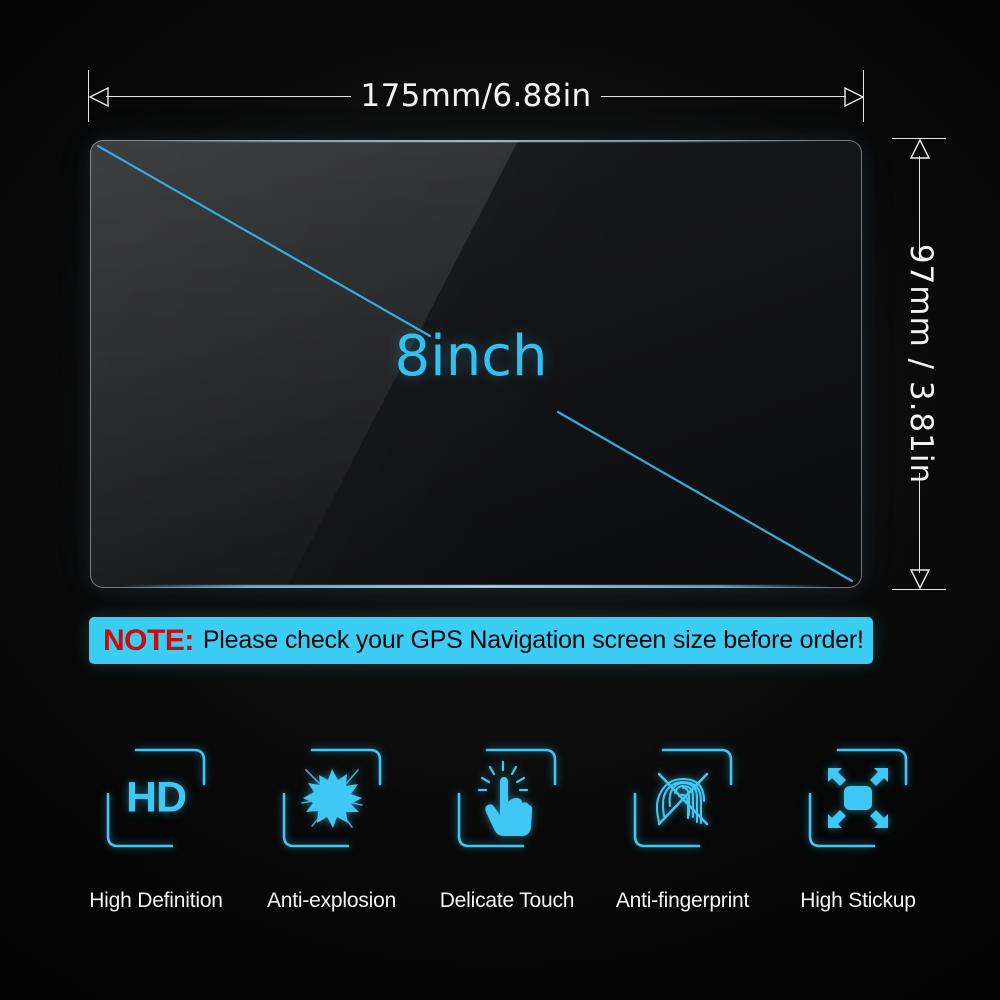 The image size is (1000, 1000). What do you see at coordinates (148, 640) in the screenshot?
I see `note-prefix-label: NOTE:` at bounding box center [148, 640].